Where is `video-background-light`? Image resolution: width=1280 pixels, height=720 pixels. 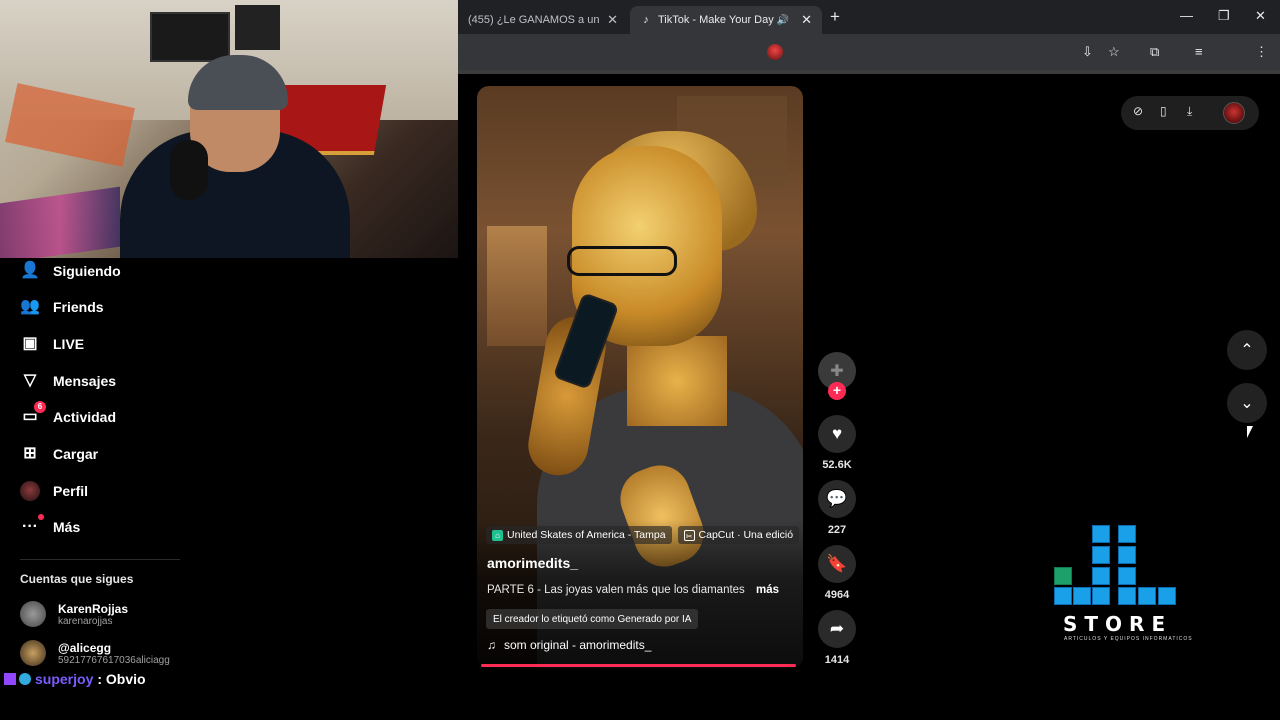
video-background-light is located at coordinates (517, 286).